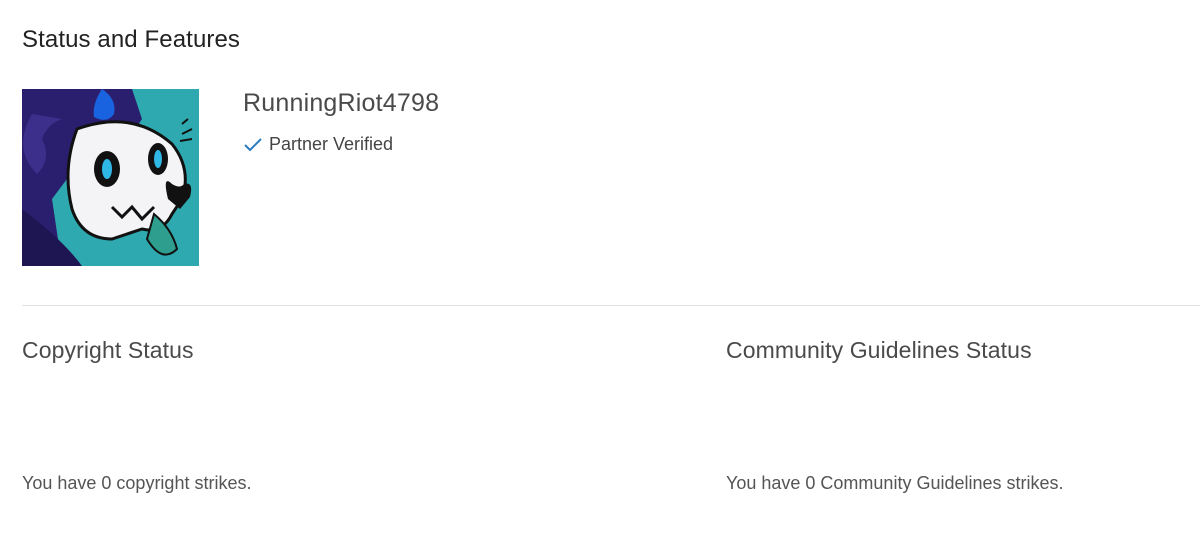 The image size is (1200, 533). I want to click on copyright-status-message: You have 0 copyright strikes., so click(137, 483).